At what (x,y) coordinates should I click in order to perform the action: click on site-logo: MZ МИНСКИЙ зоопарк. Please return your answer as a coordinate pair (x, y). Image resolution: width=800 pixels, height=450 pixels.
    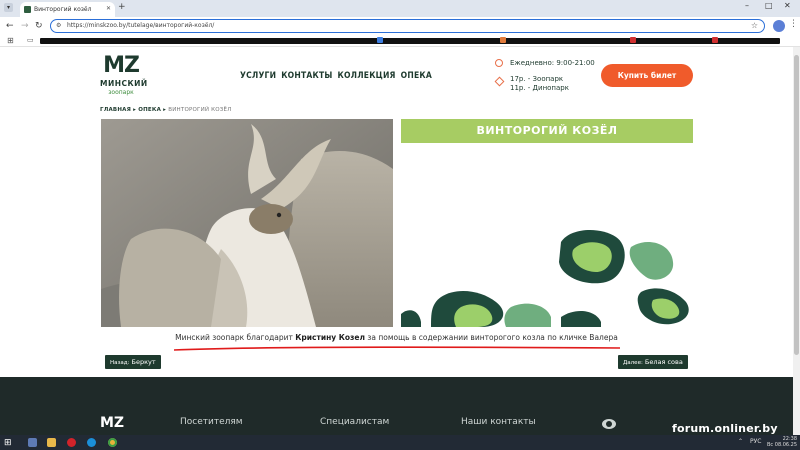
    Looking at the image, I should click on (124, 75).